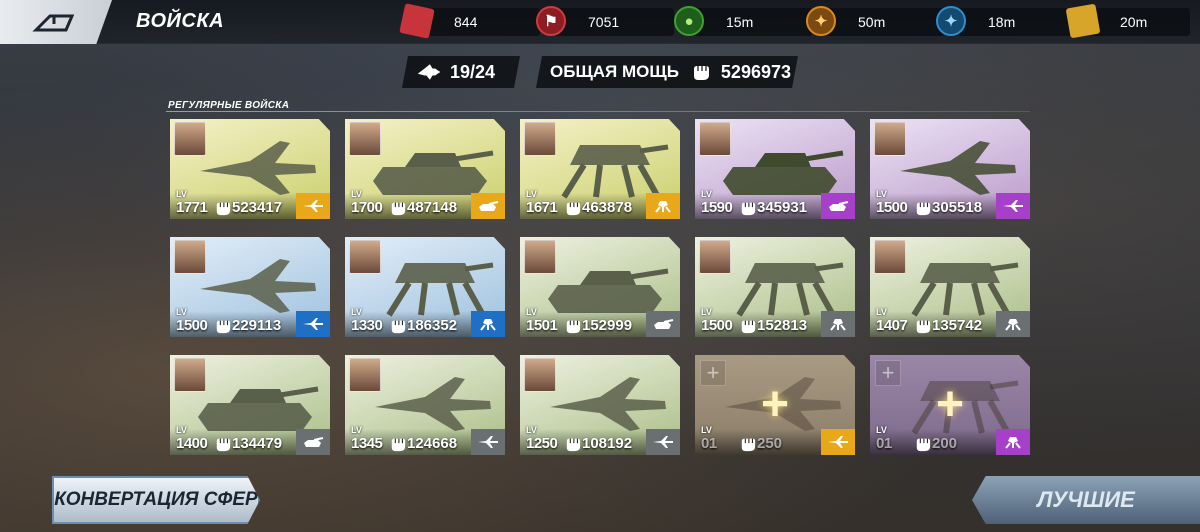 This screenshot has width=1200, height=532. I want to click on troop-power: 108192, so click(607, 443).